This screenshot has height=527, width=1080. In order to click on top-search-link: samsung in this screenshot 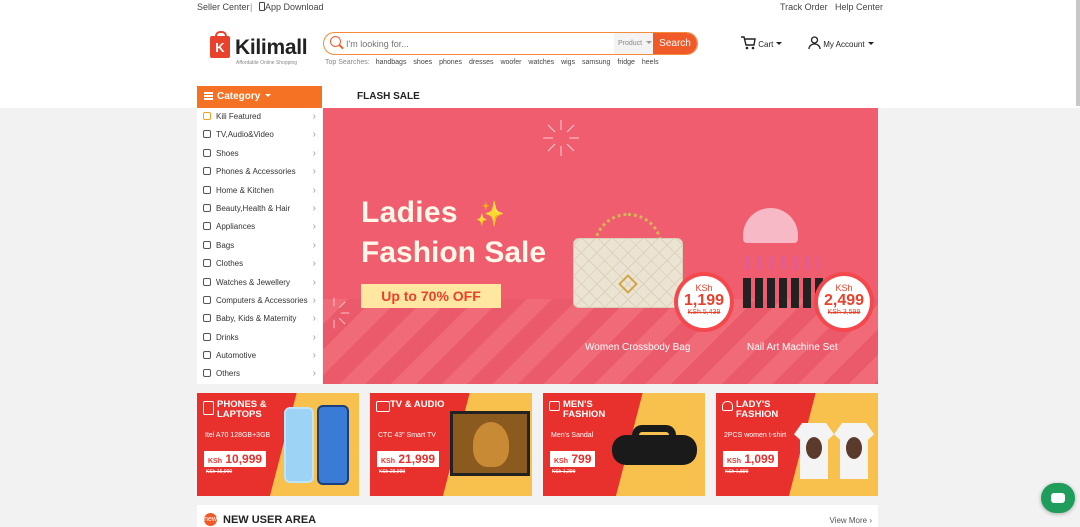, I will do `click(596, 62)`.